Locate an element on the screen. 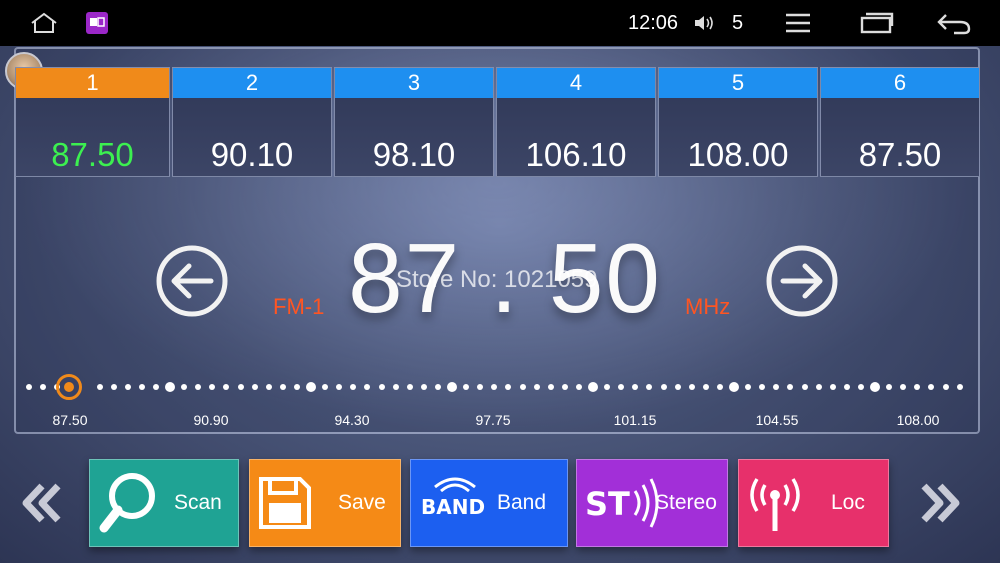  dial-tick-label: 108.00 is located at coordinates (918, 420).